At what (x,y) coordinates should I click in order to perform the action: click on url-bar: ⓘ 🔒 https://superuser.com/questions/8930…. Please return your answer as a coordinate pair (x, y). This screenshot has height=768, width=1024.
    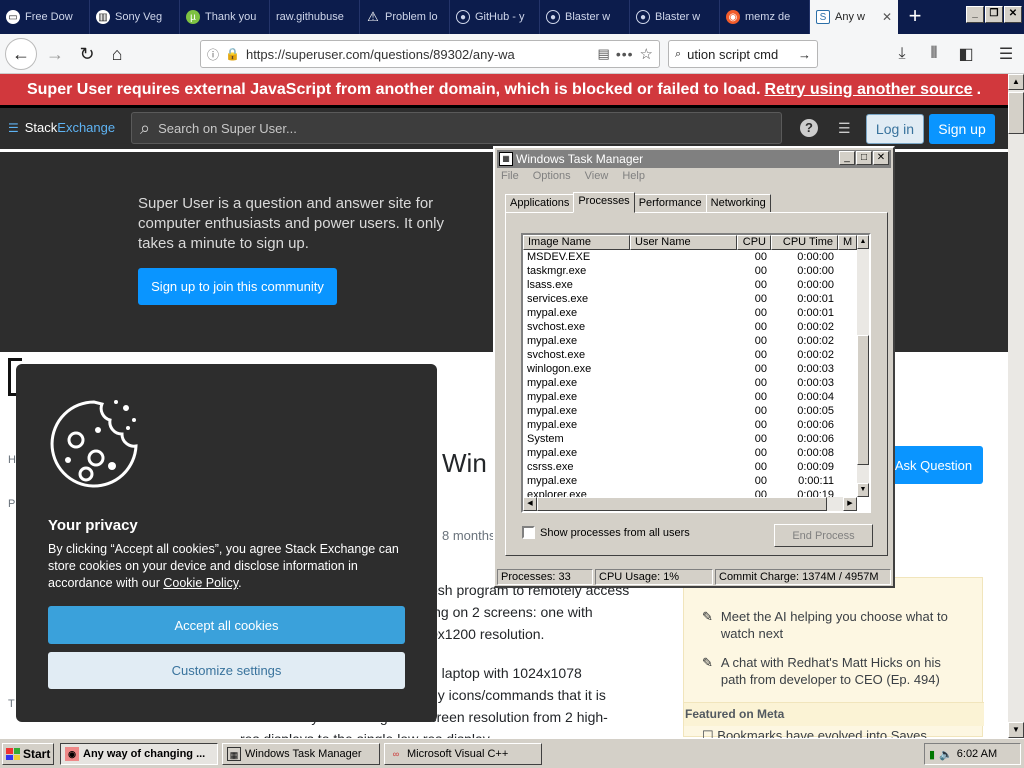
    Looking at the image, I should click on (430, 54).